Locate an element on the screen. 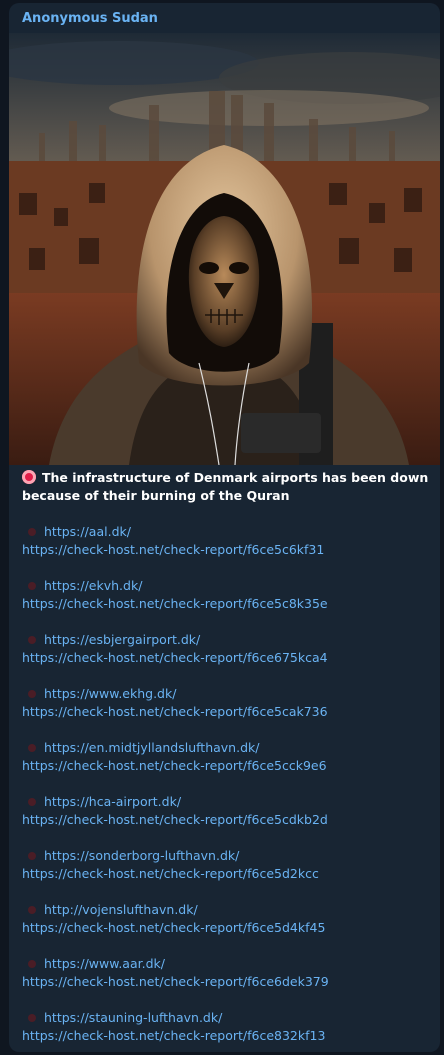 Image resolution: width=444 pixels, height=1055 pixels. entry-site-line: https://esbjergairport.dk/ is located at coordinates (227, 640).